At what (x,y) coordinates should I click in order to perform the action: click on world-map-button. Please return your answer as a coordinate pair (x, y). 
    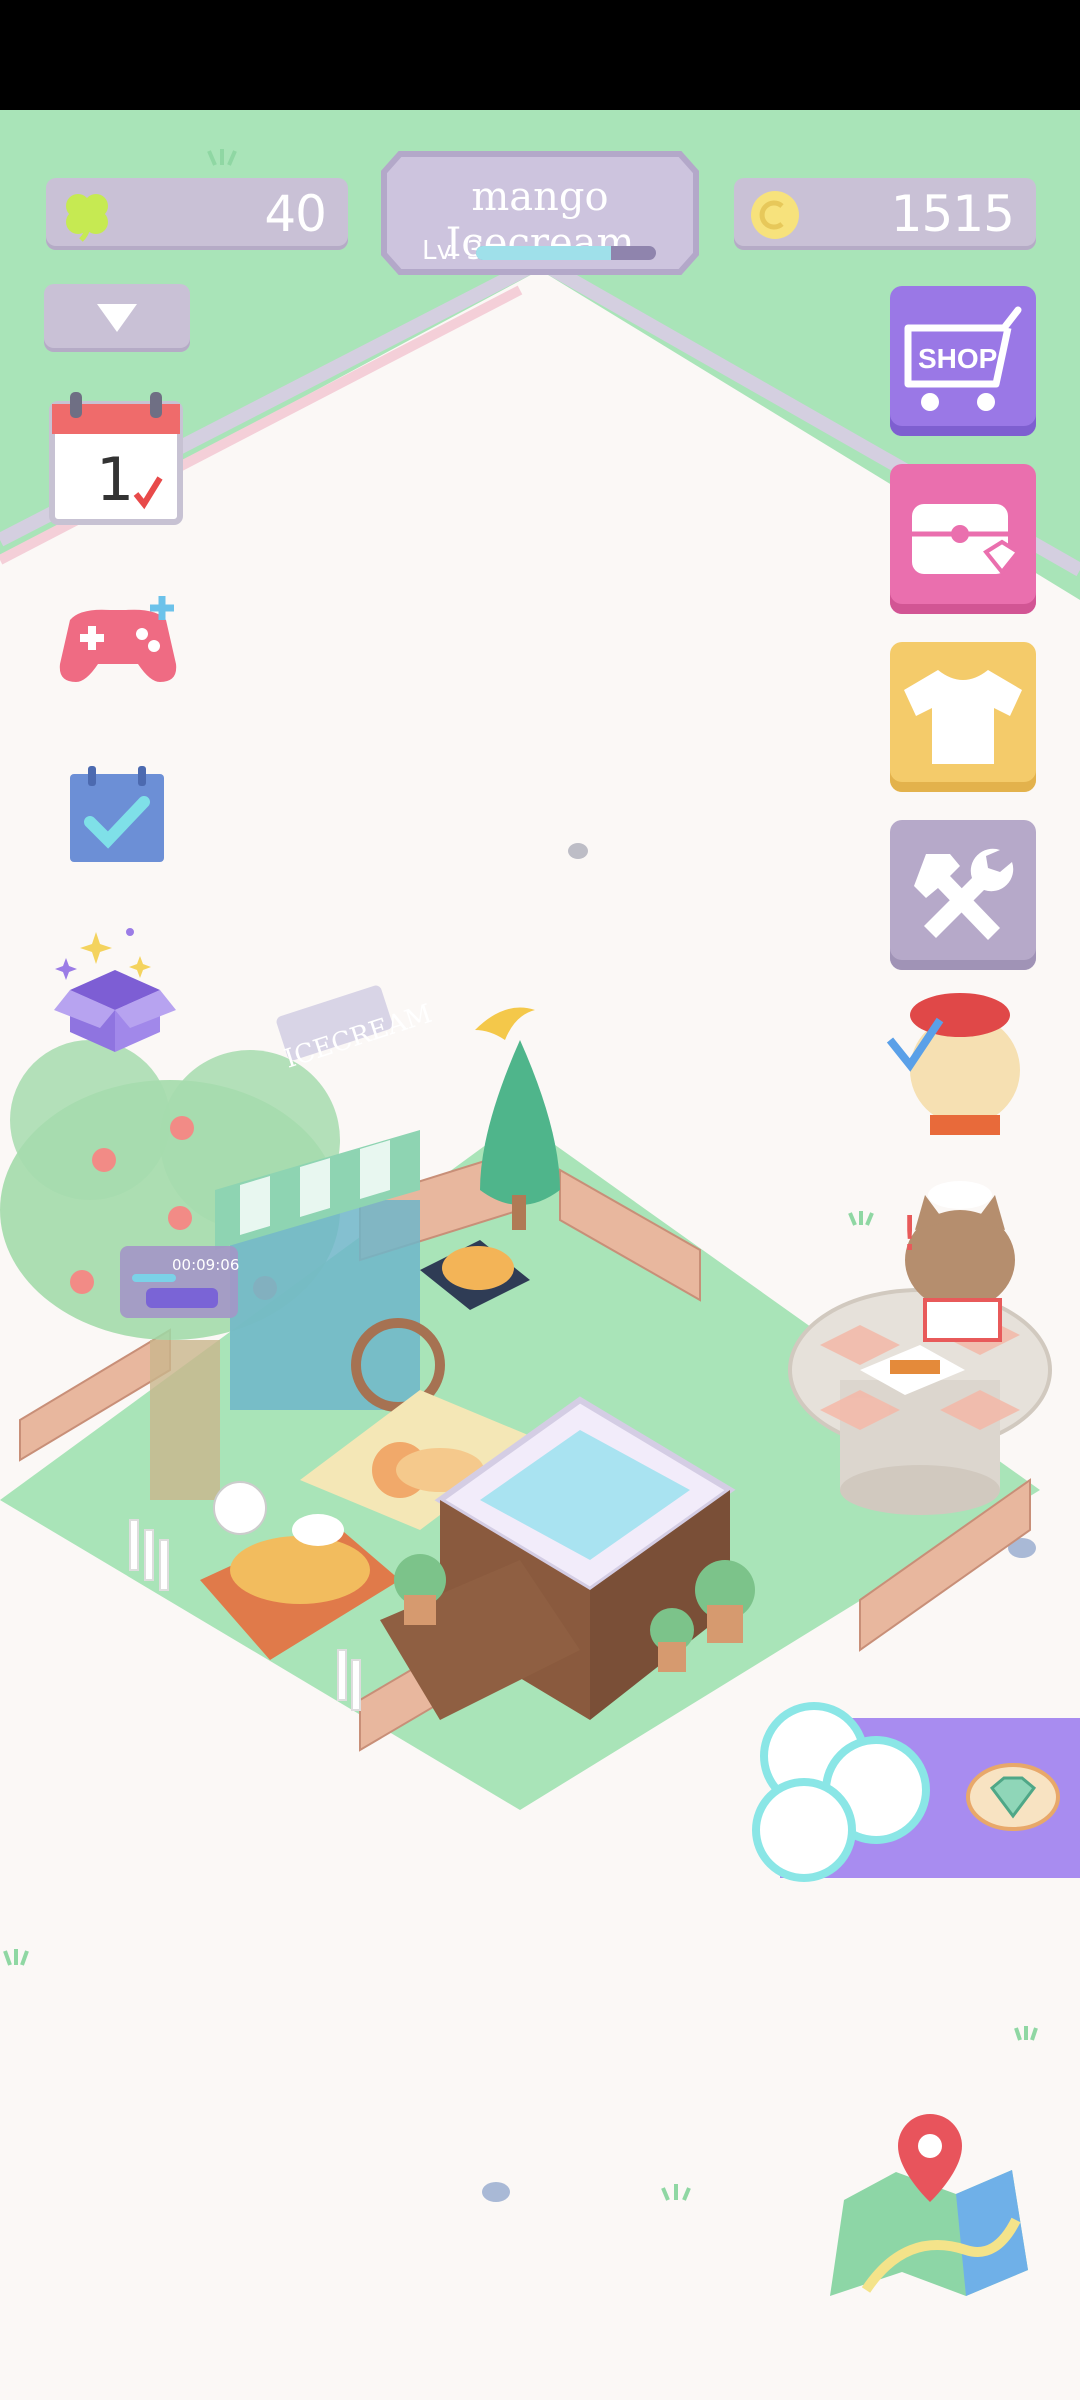
    Looking at the image, I should click on (929, 2205).